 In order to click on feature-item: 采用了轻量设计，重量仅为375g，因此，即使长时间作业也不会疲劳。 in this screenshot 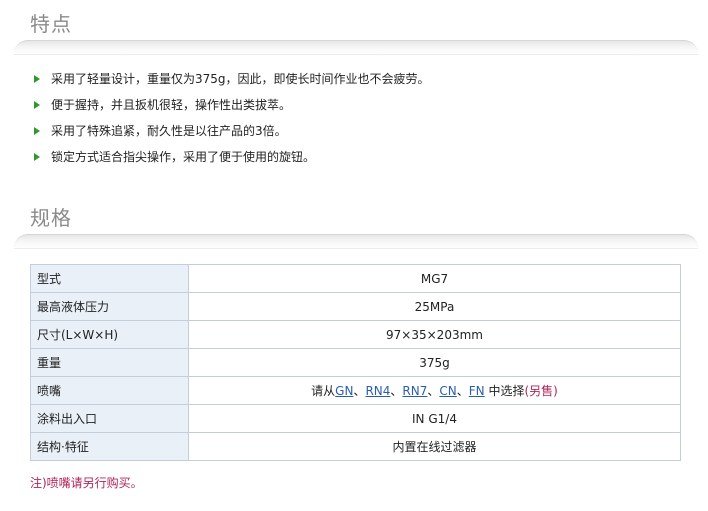, I will do `click(232, 83)`.